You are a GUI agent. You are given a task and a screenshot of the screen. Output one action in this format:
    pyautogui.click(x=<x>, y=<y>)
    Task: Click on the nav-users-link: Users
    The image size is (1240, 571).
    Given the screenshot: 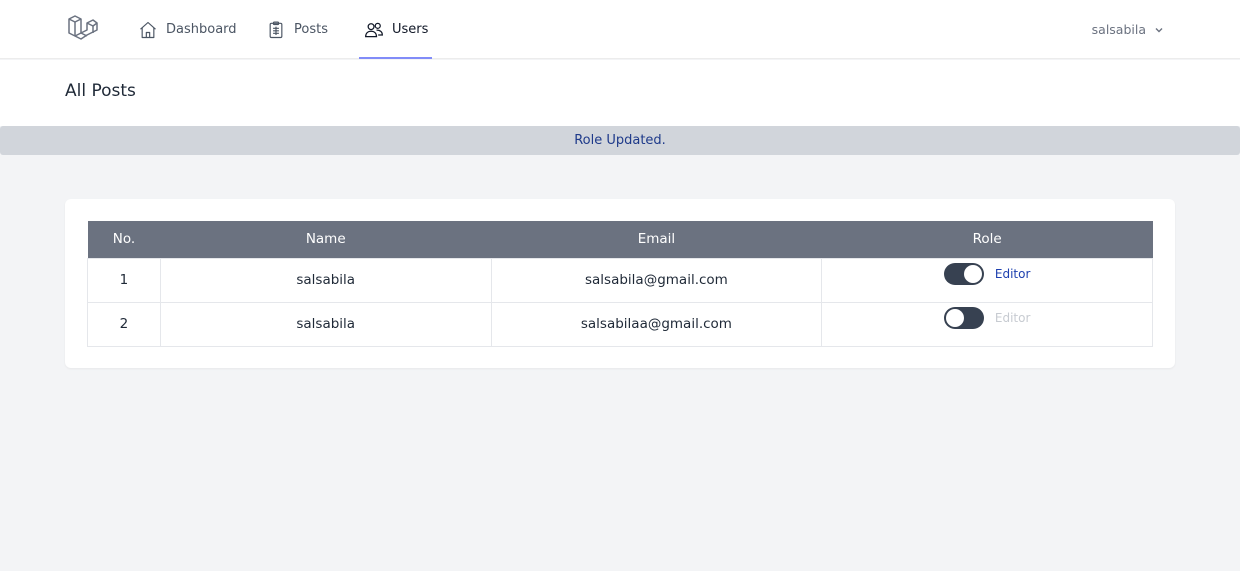 What is the action you would take?
    pyautogui.click(x=395, y=29)
    